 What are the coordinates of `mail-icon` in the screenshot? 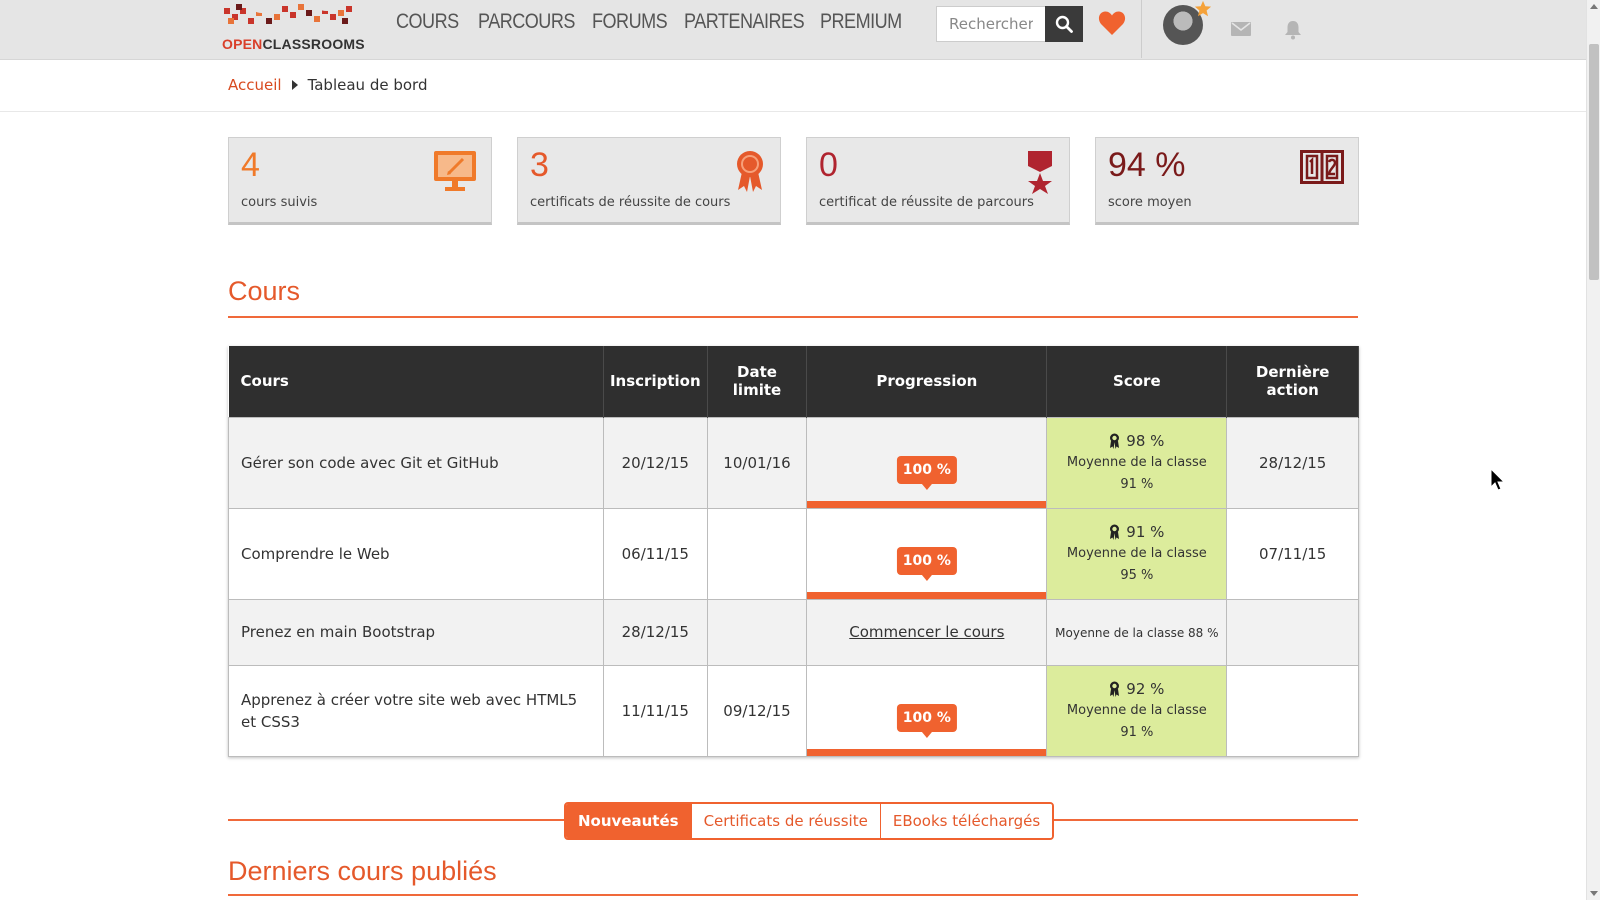 It's located at (1241, 29).